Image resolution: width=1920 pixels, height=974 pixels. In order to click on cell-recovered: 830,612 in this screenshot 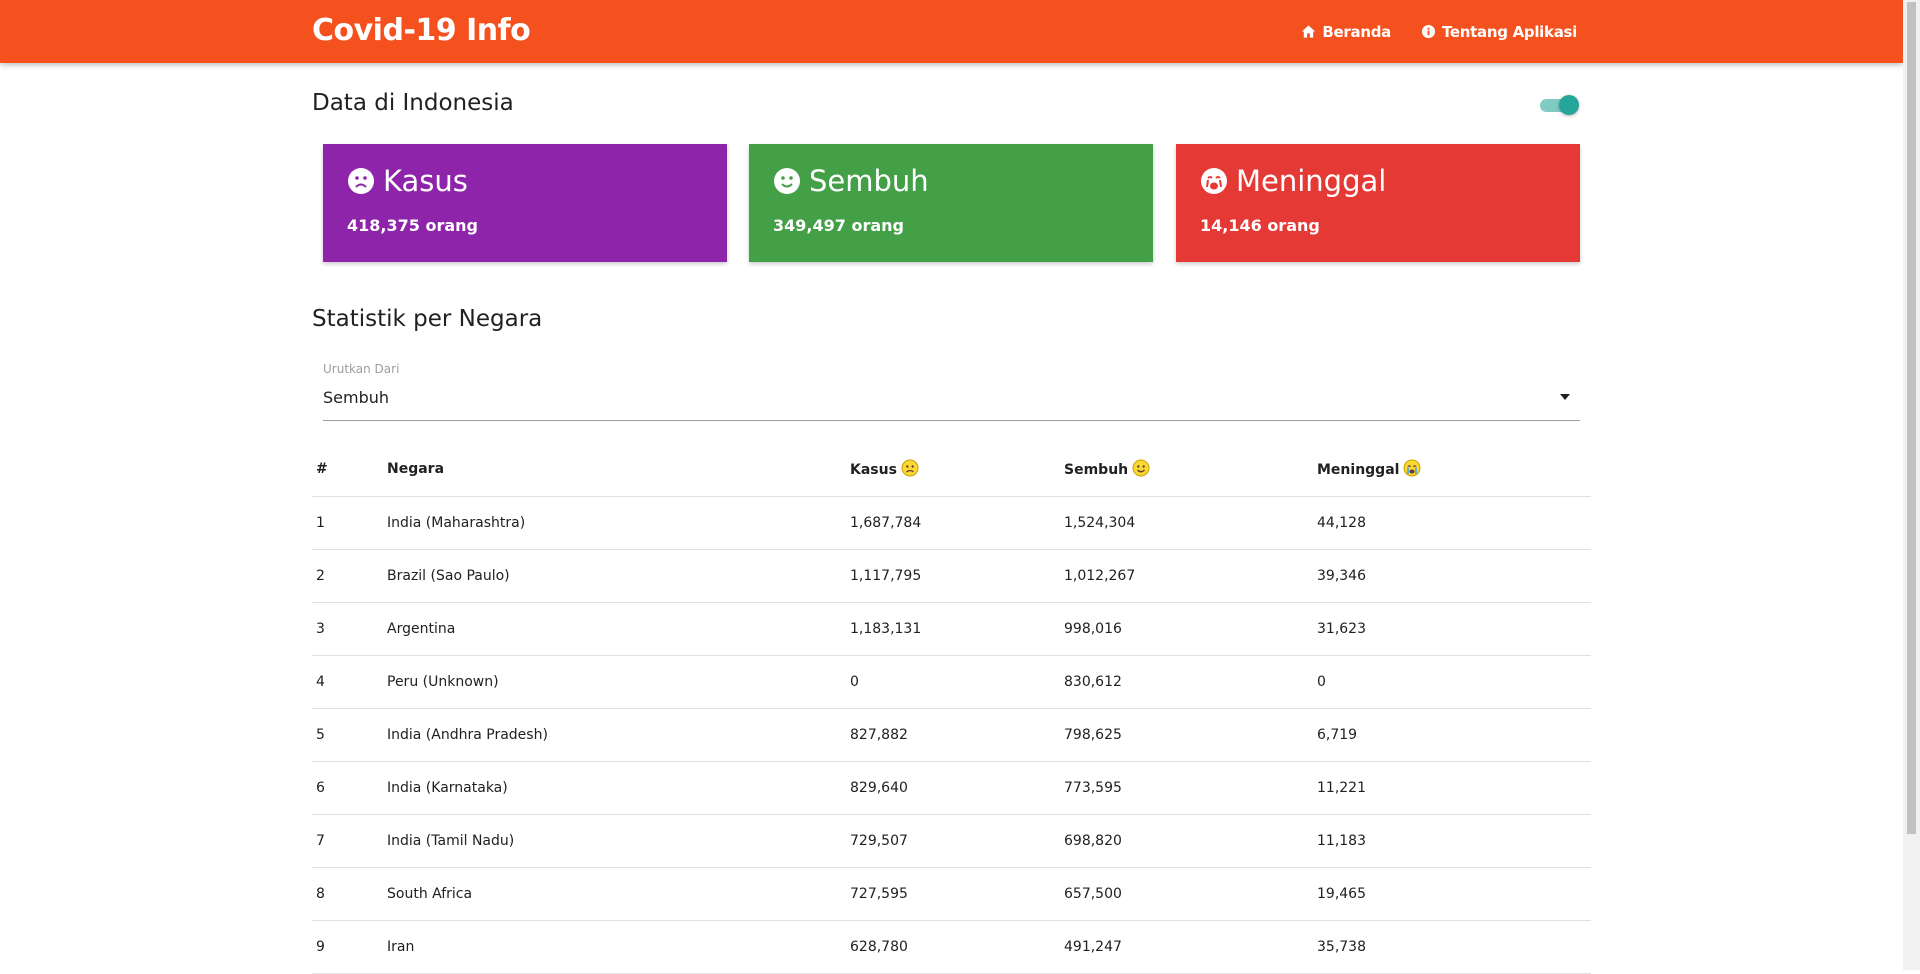, I will do `click(1186, 682)`.